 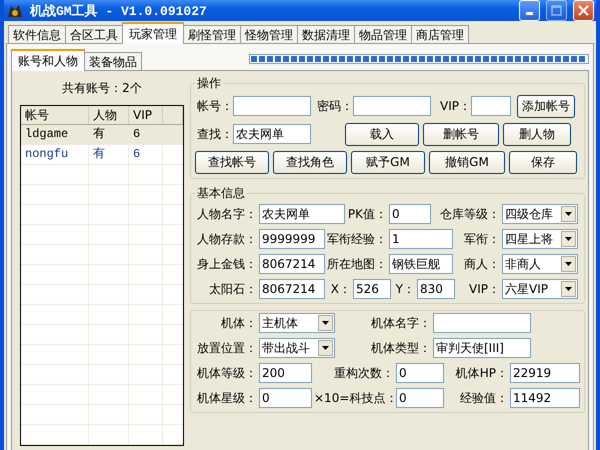 What do you see at coordinates (221, 193) in the screenshot?
I see `group-title: 基本信息` at bounding box center [221, 193].